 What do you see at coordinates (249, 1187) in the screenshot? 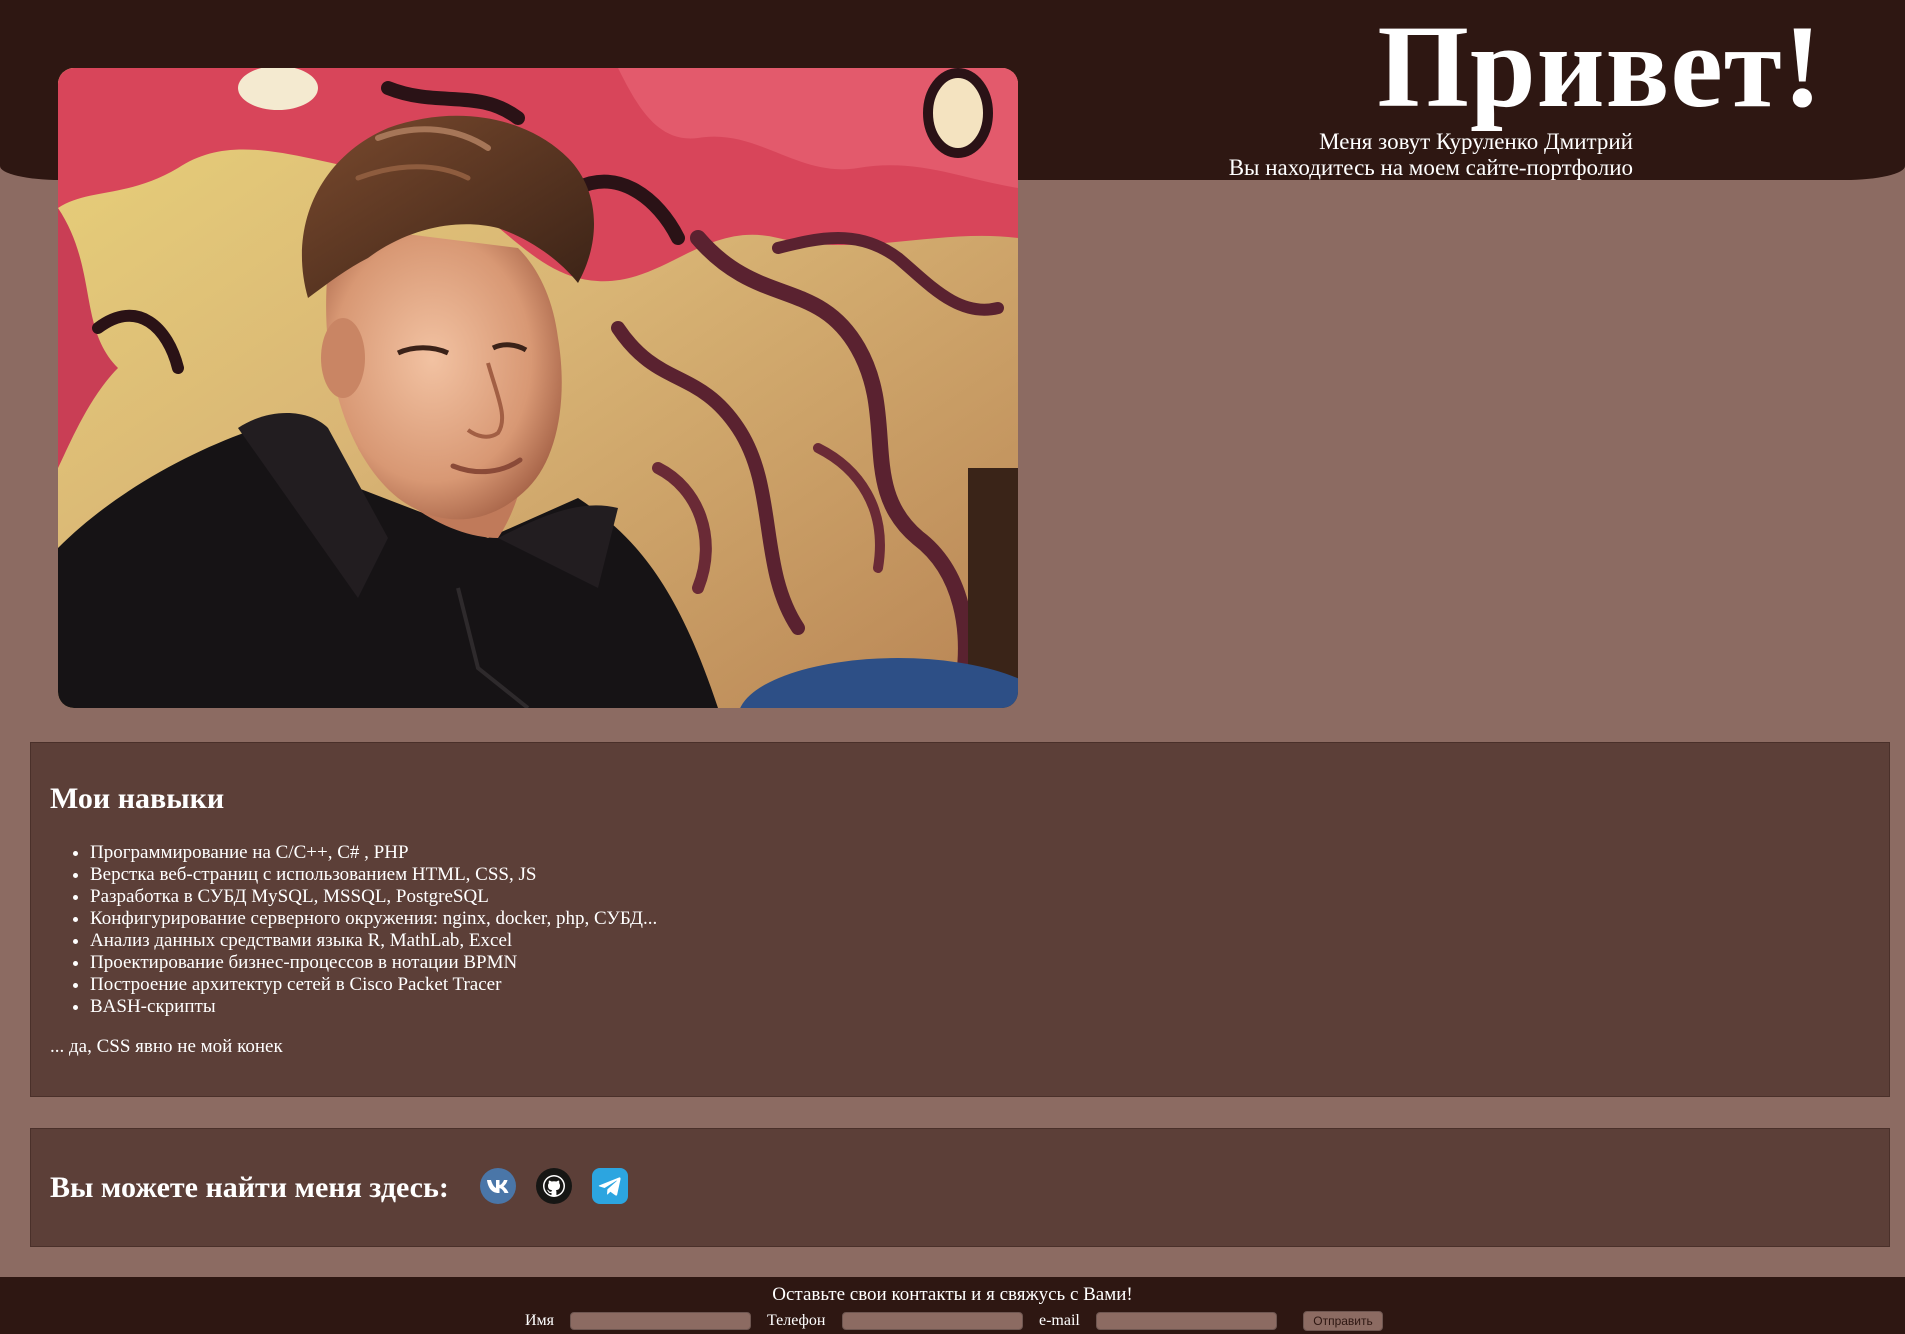
I see `socials-heading: Вы можете найти меня здесь:` at bounding box center [249, 1187].